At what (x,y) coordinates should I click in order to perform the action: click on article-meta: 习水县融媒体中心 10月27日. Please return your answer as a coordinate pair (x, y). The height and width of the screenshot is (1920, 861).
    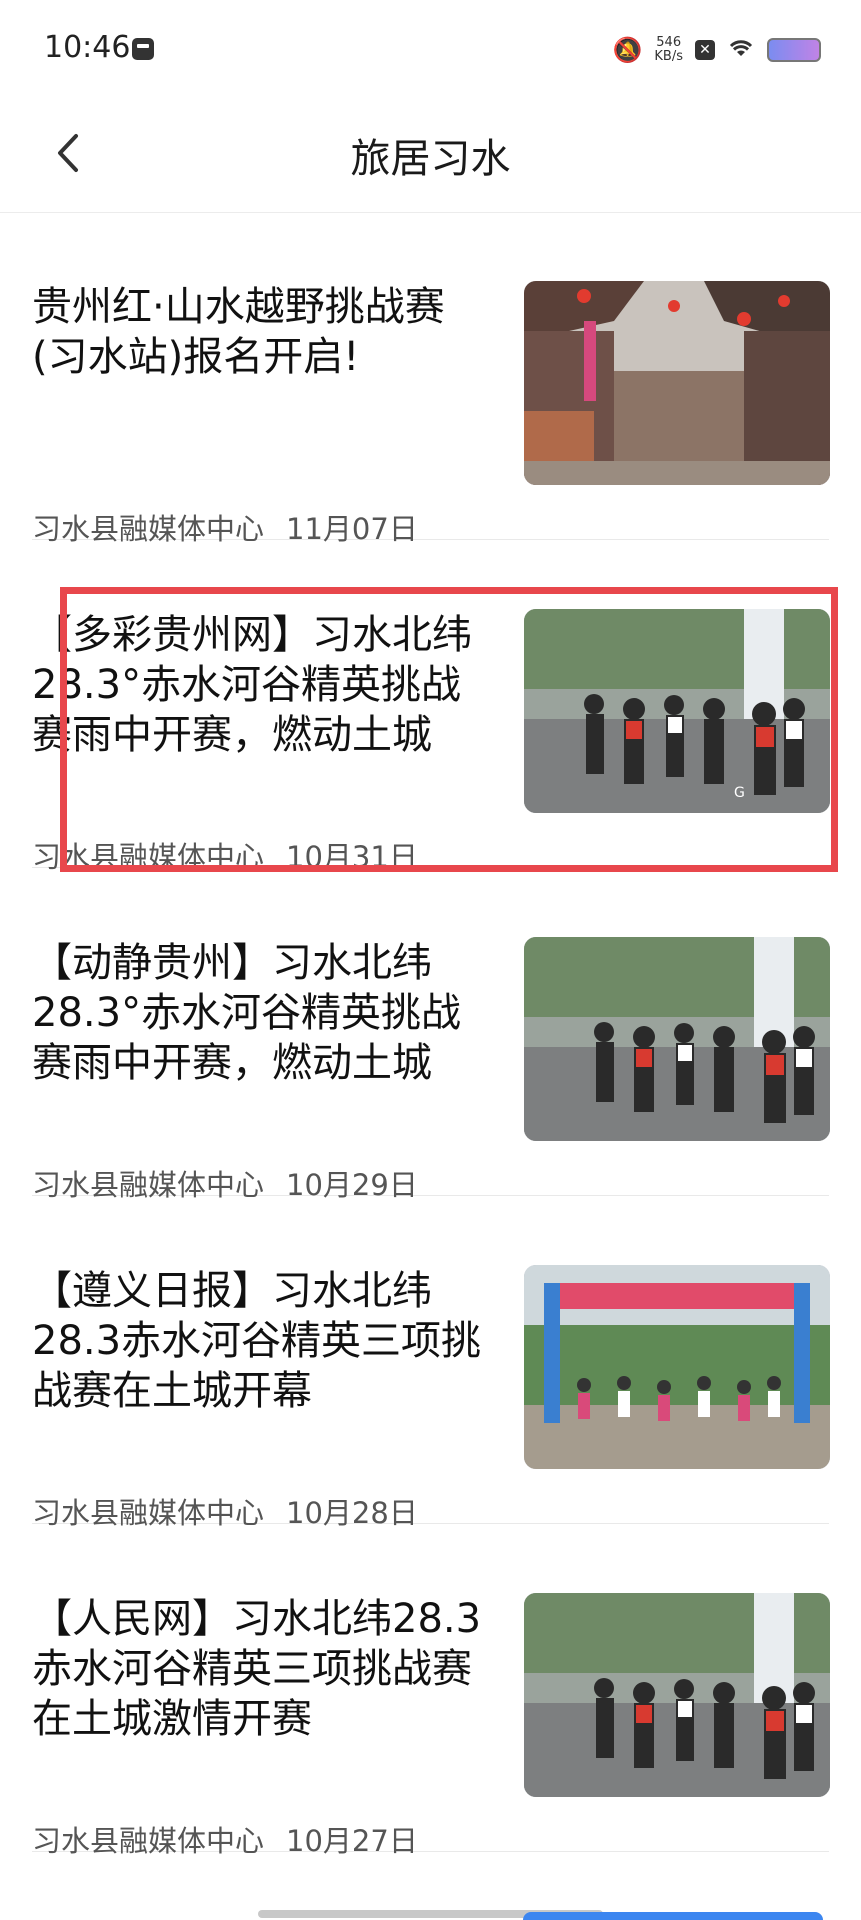
    Looking at the image, I should click on (225, 1839).